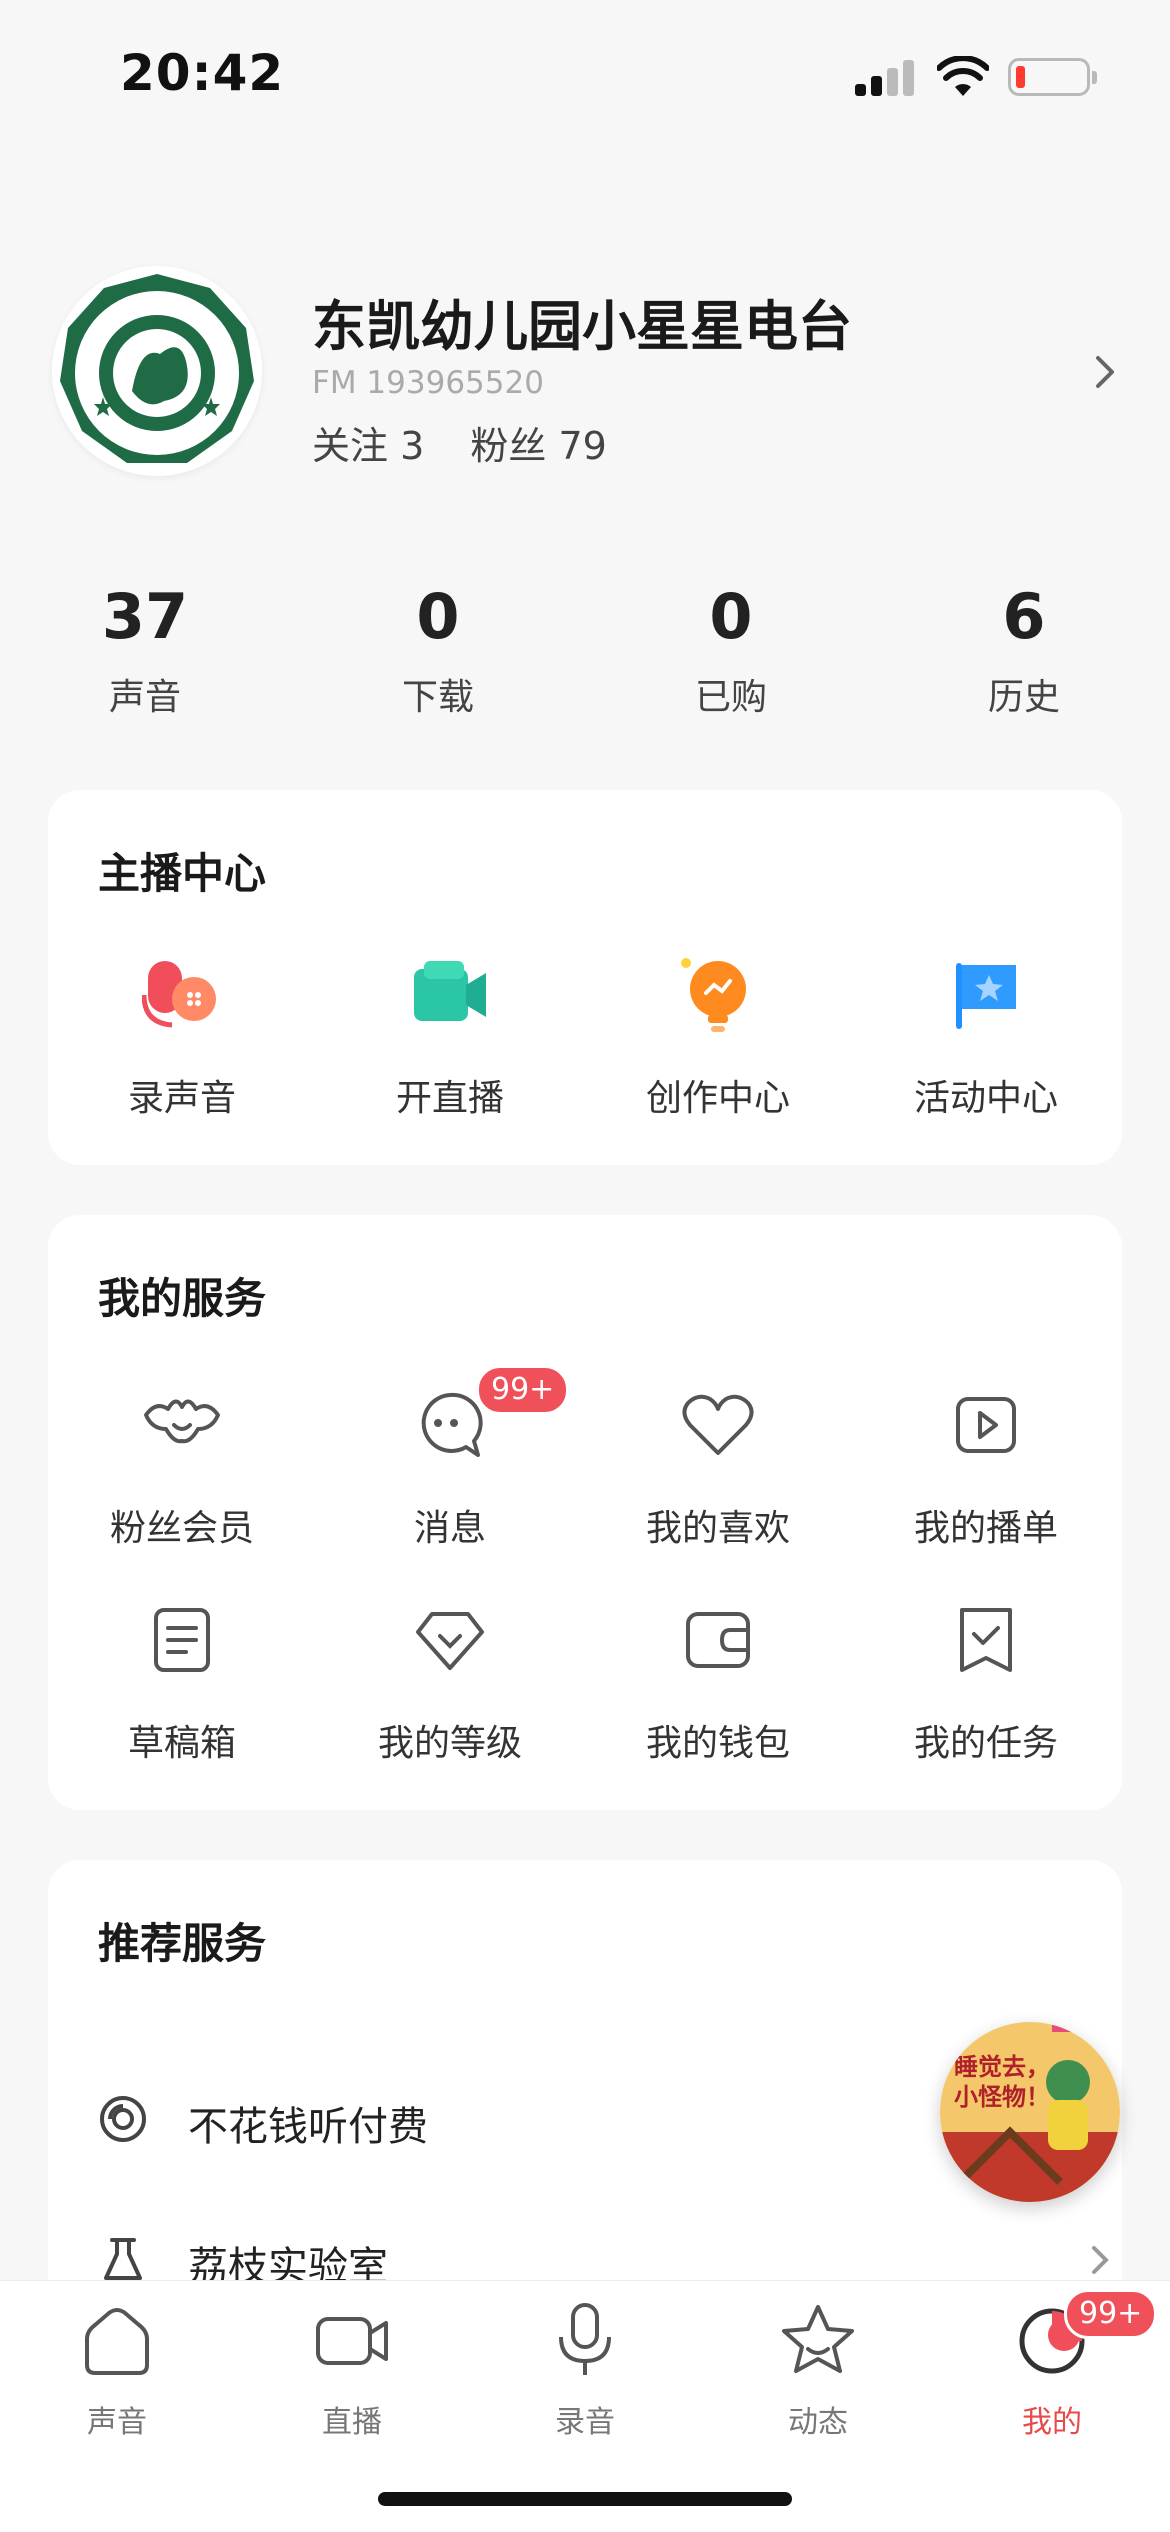  Describe the element at coordinates (718, 1468) in the screenshot. I see `my-likes-button: 我的喜欢` at that location.